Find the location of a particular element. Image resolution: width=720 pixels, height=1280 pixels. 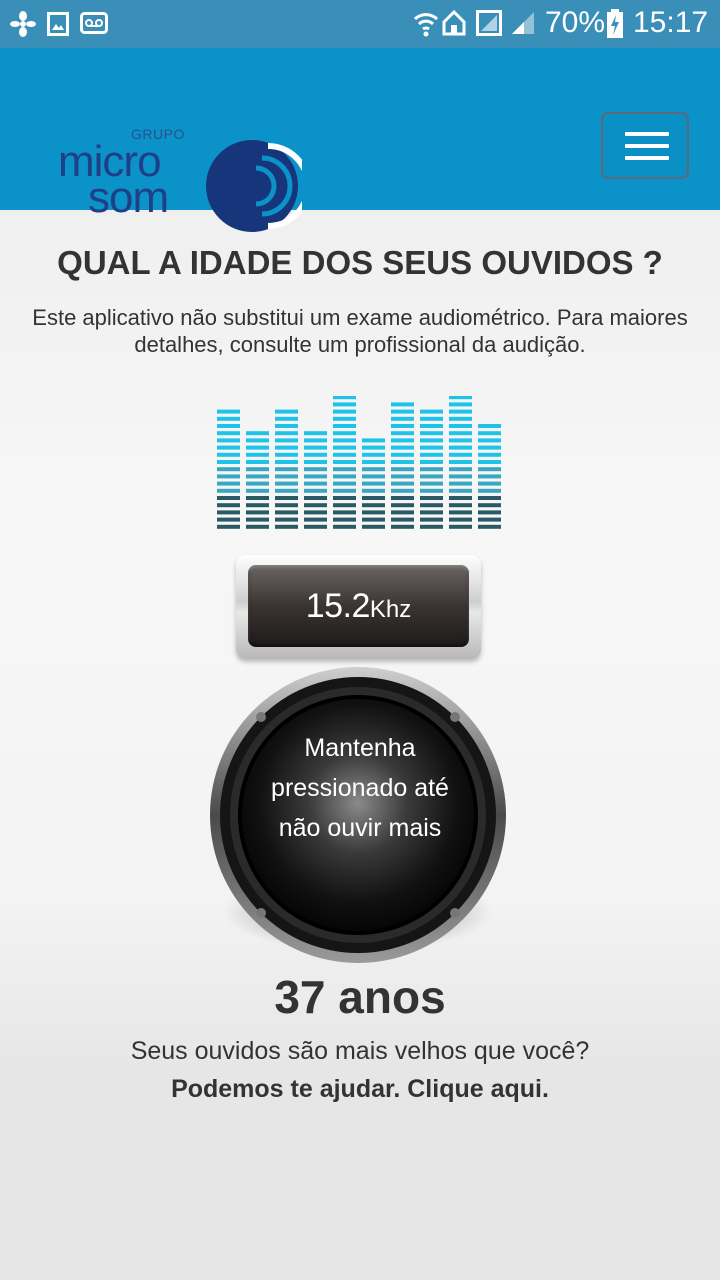

age-result: 37 anos is located at coordinates (360, 997).